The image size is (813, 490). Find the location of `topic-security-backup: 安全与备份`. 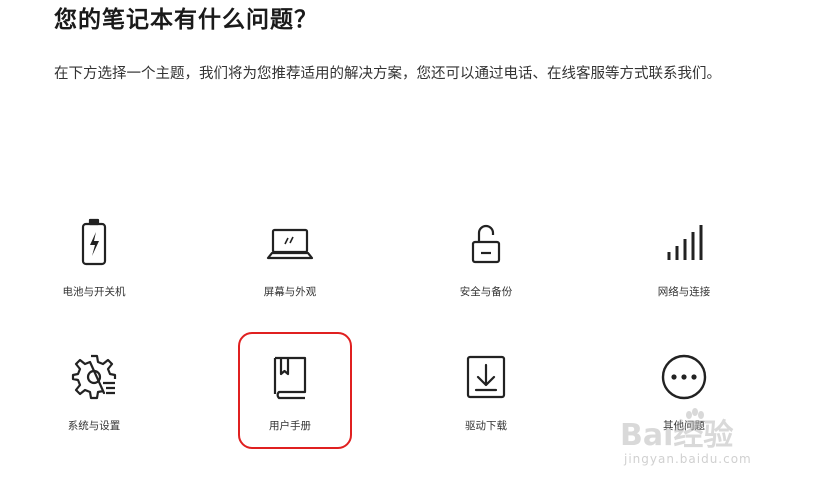

topic-security-backup: 安全与备份 is located at coordinates (486, 268).